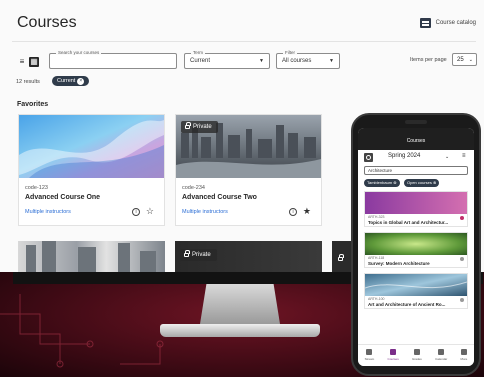 This screenshot has height=377, width=484. Describe the element at coordinates (28, 82) in the screenshot. I see `results-count: 12 results` at that location.